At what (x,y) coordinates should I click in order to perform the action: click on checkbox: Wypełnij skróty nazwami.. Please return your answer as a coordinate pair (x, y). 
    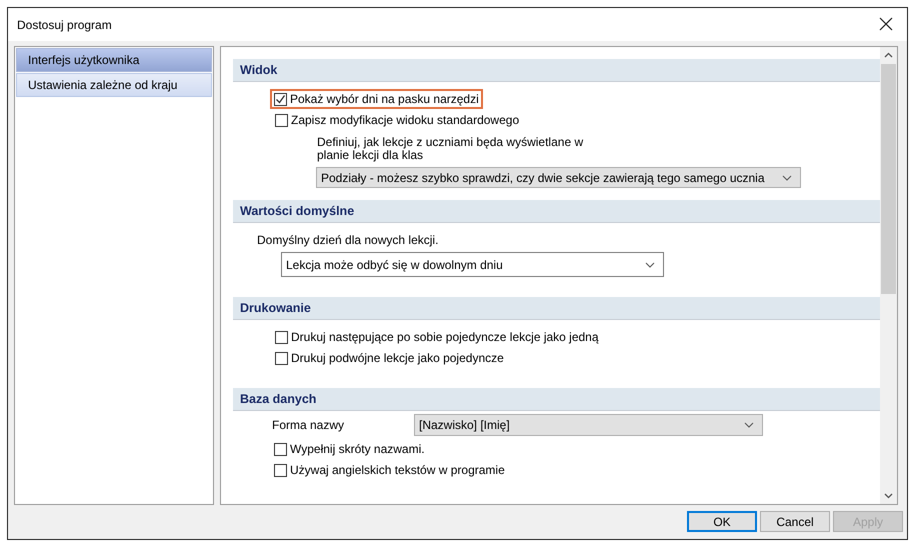
    Looking at the image, I should click on (349, 449).